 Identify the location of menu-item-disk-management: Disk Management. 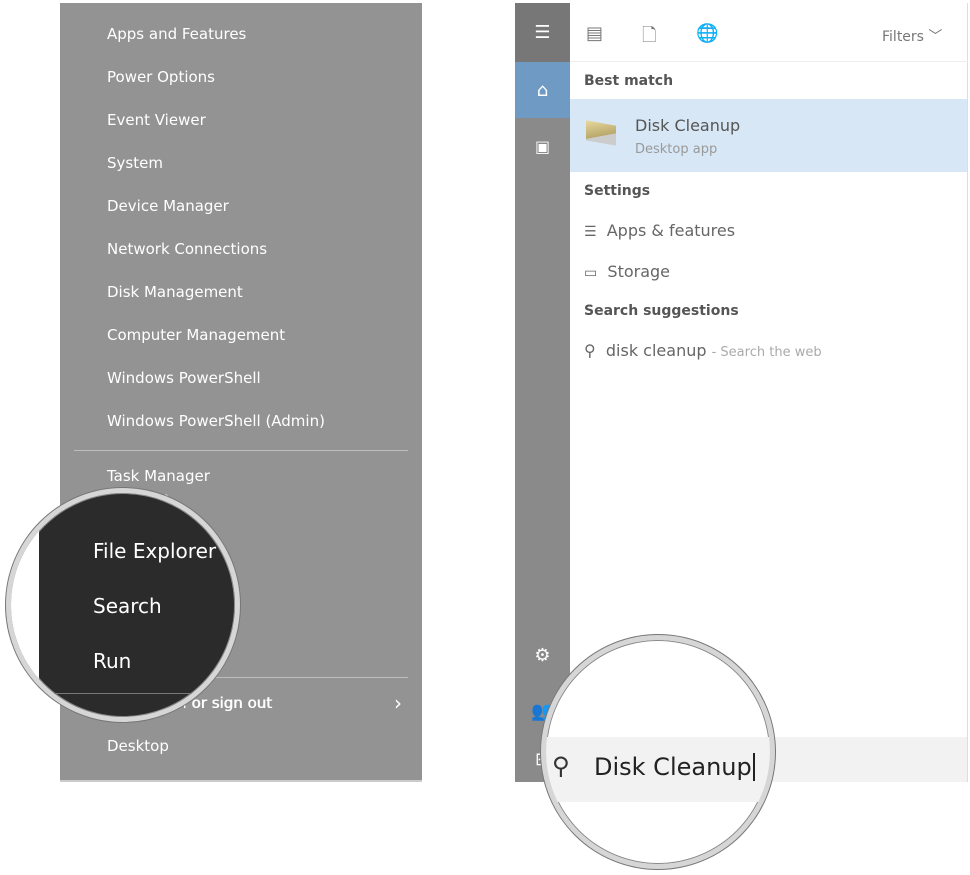
(175, 292).